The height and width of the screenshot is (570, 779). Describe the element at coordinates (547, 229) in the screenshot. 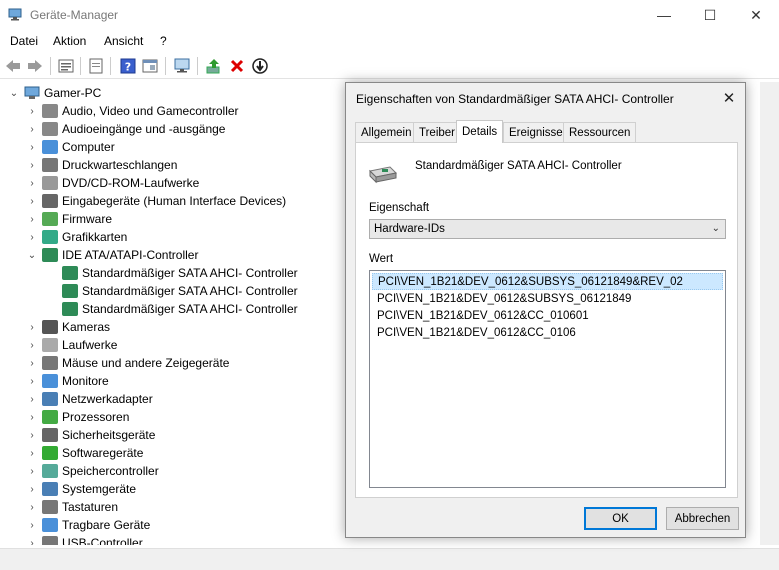

I see `property-select: Hardware-IDs ⌄` at that location.